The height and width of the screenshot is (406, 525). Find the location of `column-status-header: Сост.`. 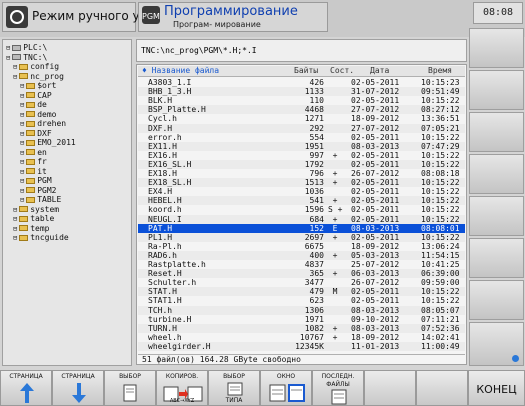

column-status-header: Сост. is located at coordinates (342, 71).